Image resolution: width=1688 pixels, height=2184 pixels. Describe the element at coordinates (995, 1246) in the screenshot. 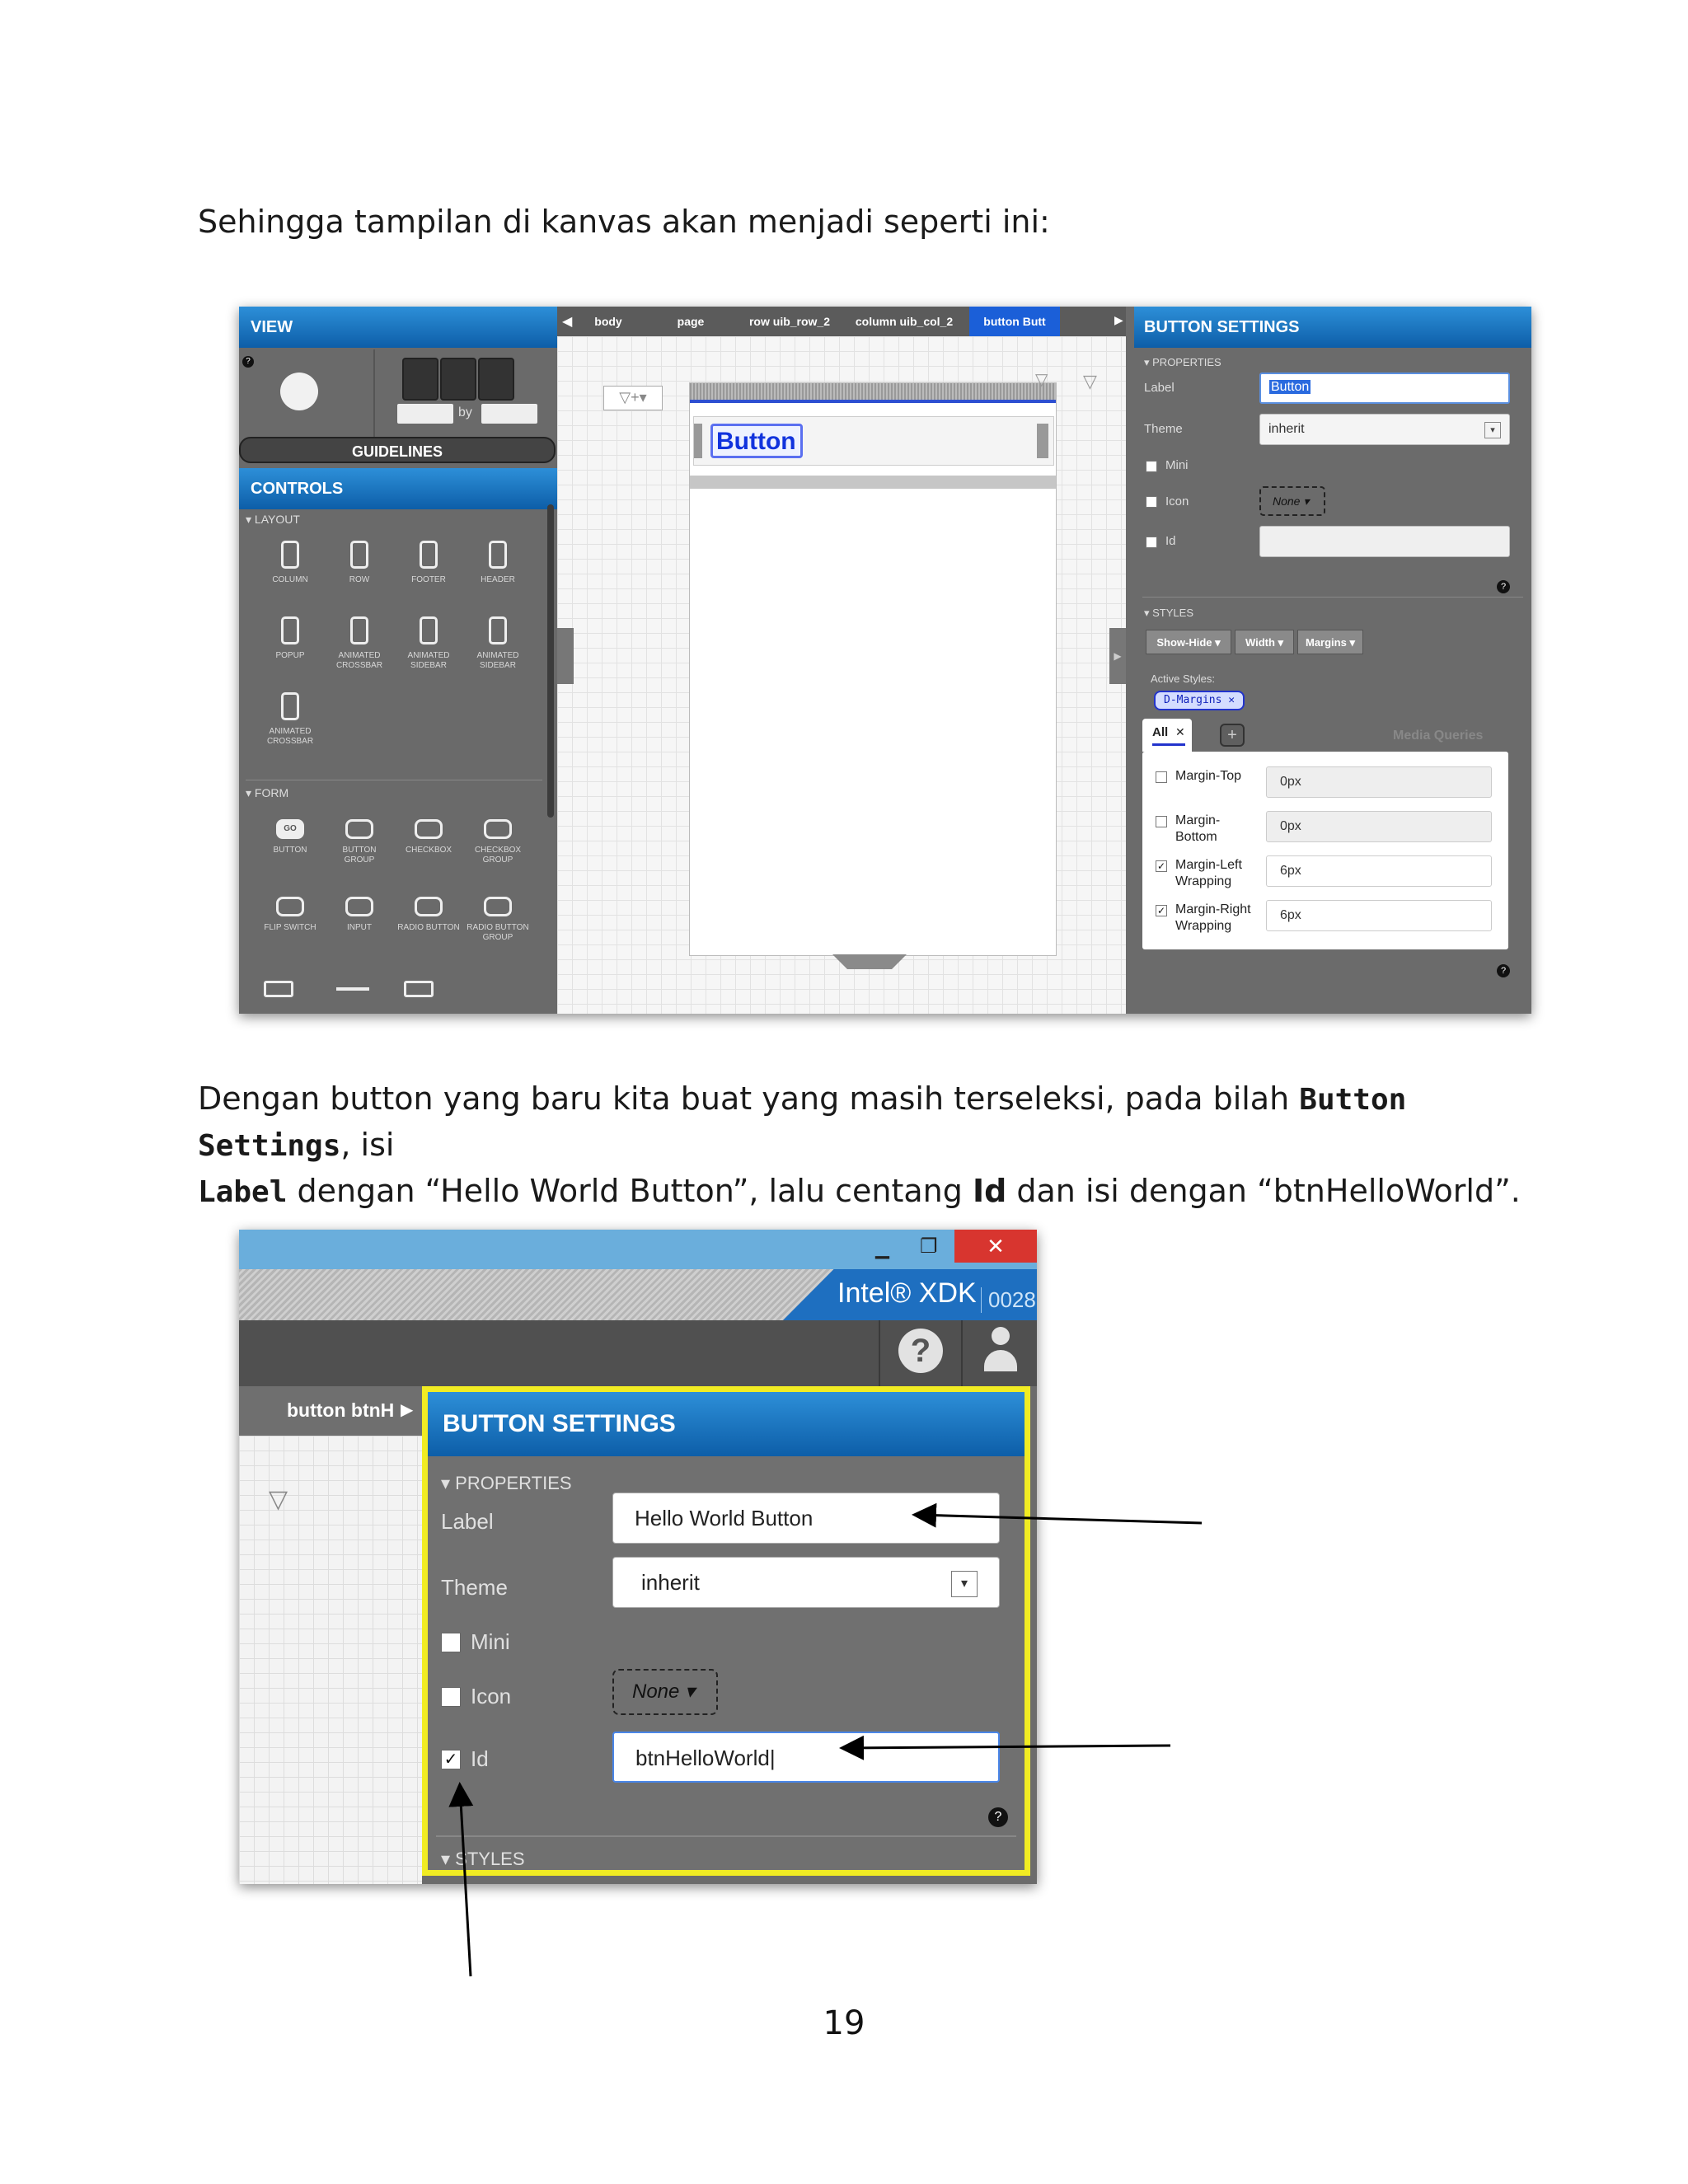

I see `close-window-button: ✕` at that location.